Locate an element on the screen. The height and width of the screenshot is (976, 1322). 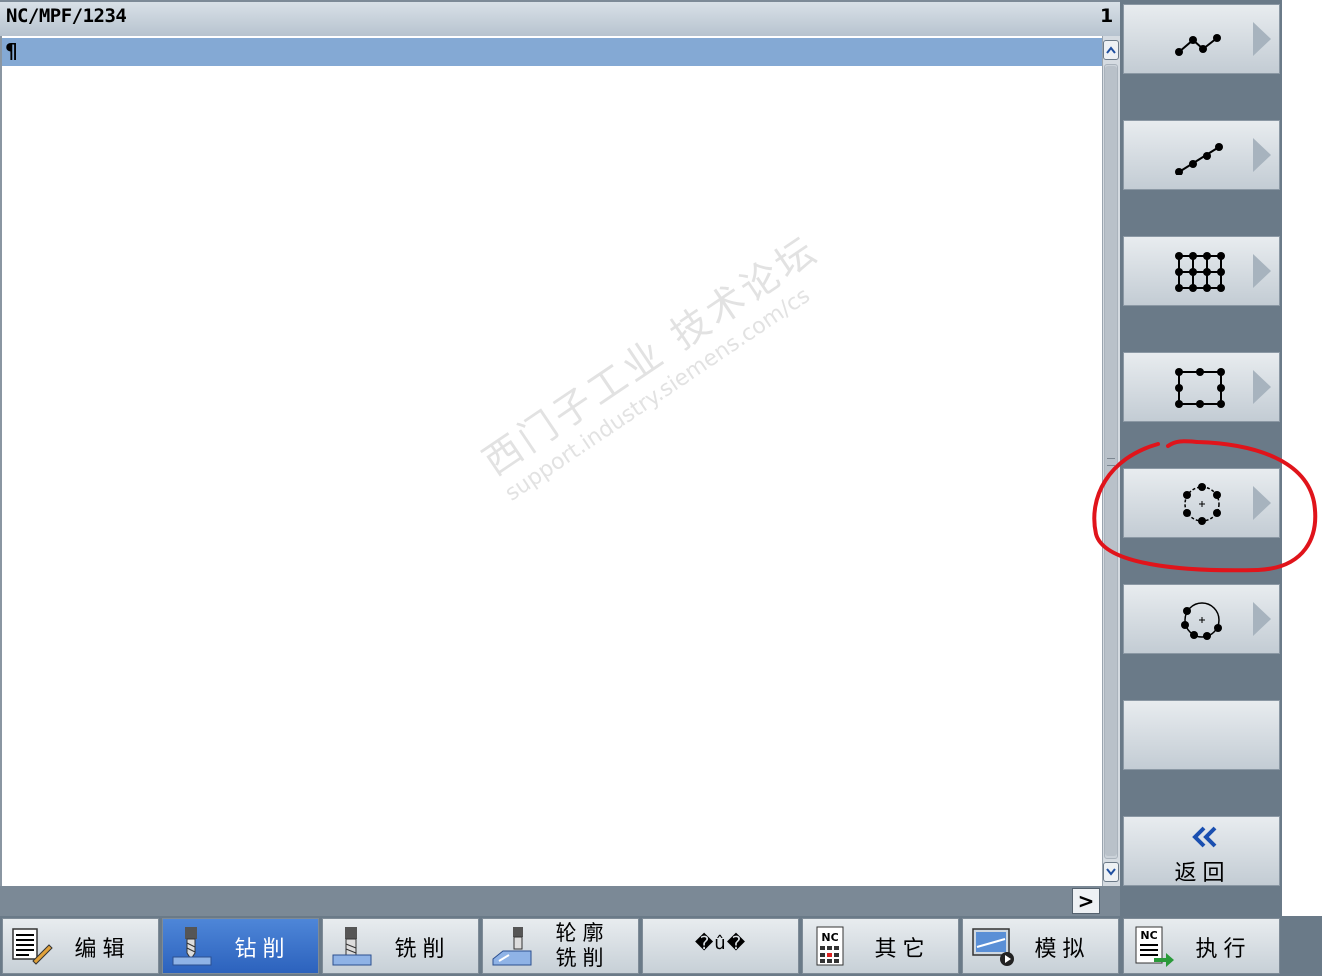
softkey-simulate: 模拟 is located at coordinates (1040, 946).